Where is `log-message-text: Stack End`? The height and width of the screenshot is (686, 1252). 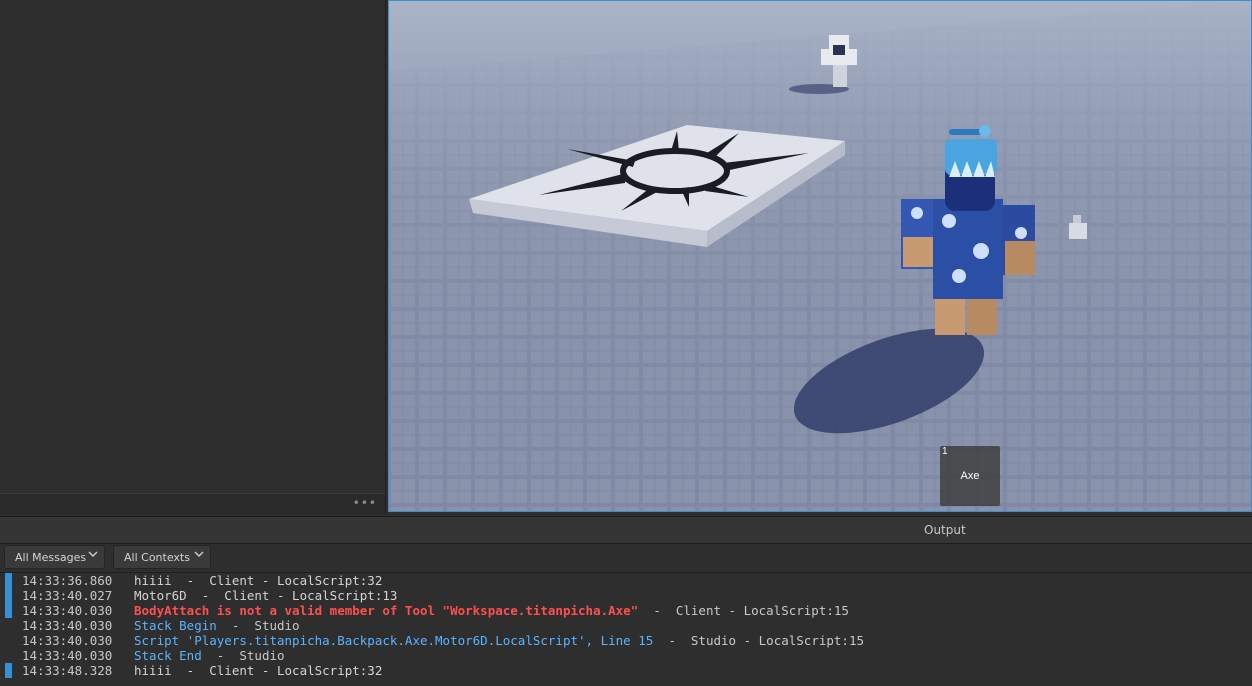 log-message-text: Stack End is located at coordinates (168, 655).